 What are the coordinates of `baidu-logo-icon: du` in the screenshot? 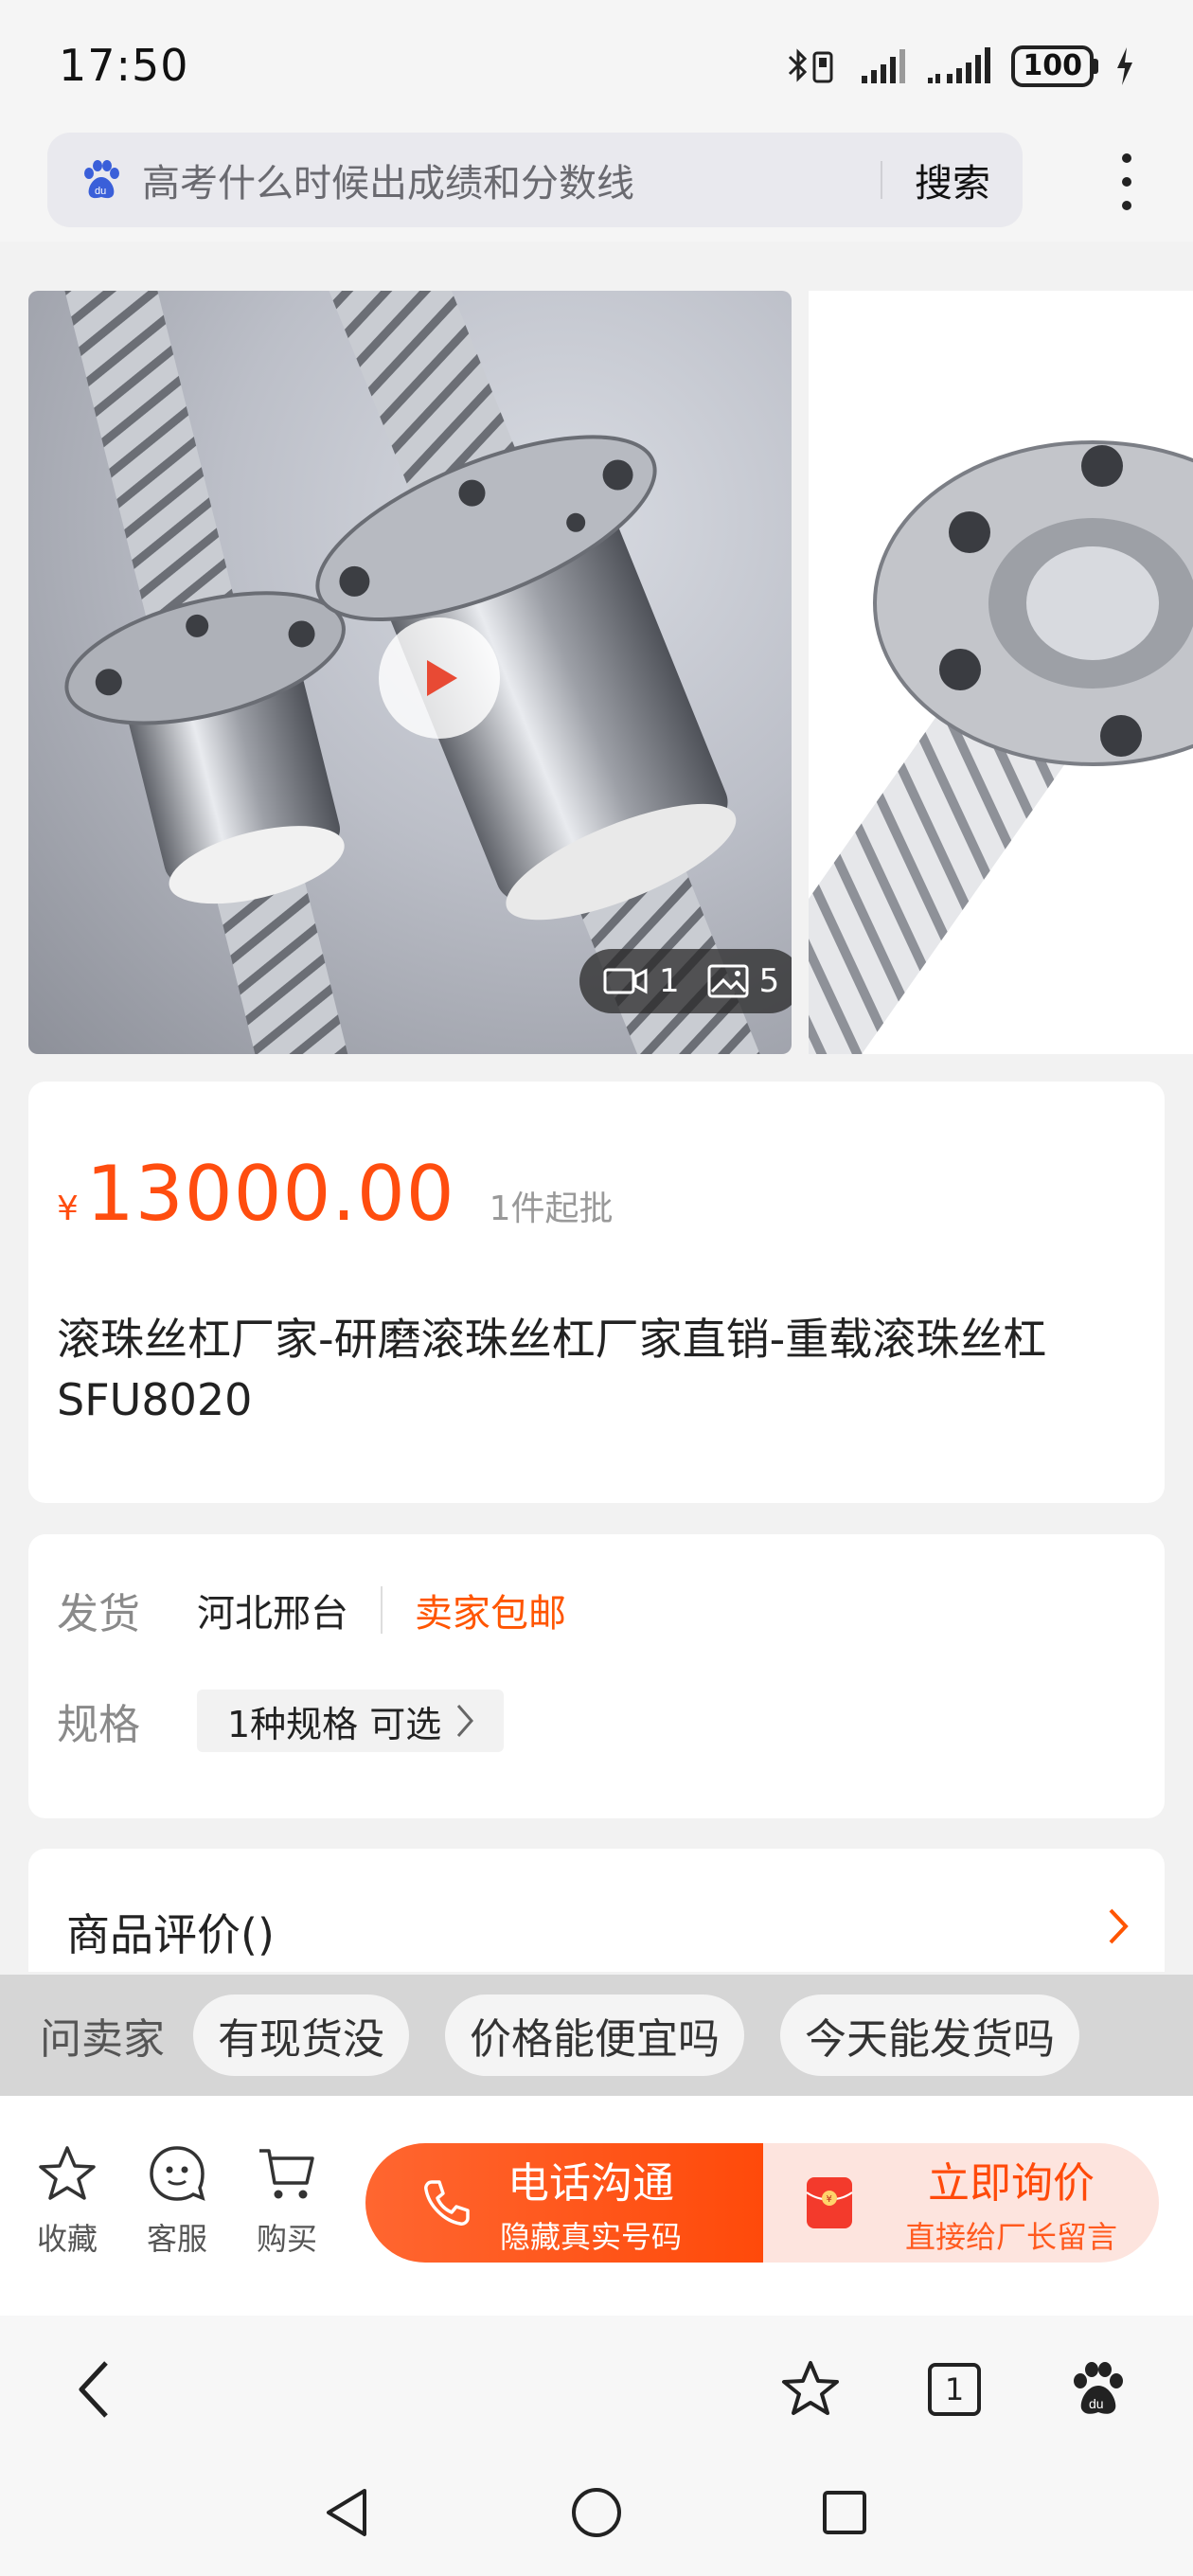 It's located at (101, 179).